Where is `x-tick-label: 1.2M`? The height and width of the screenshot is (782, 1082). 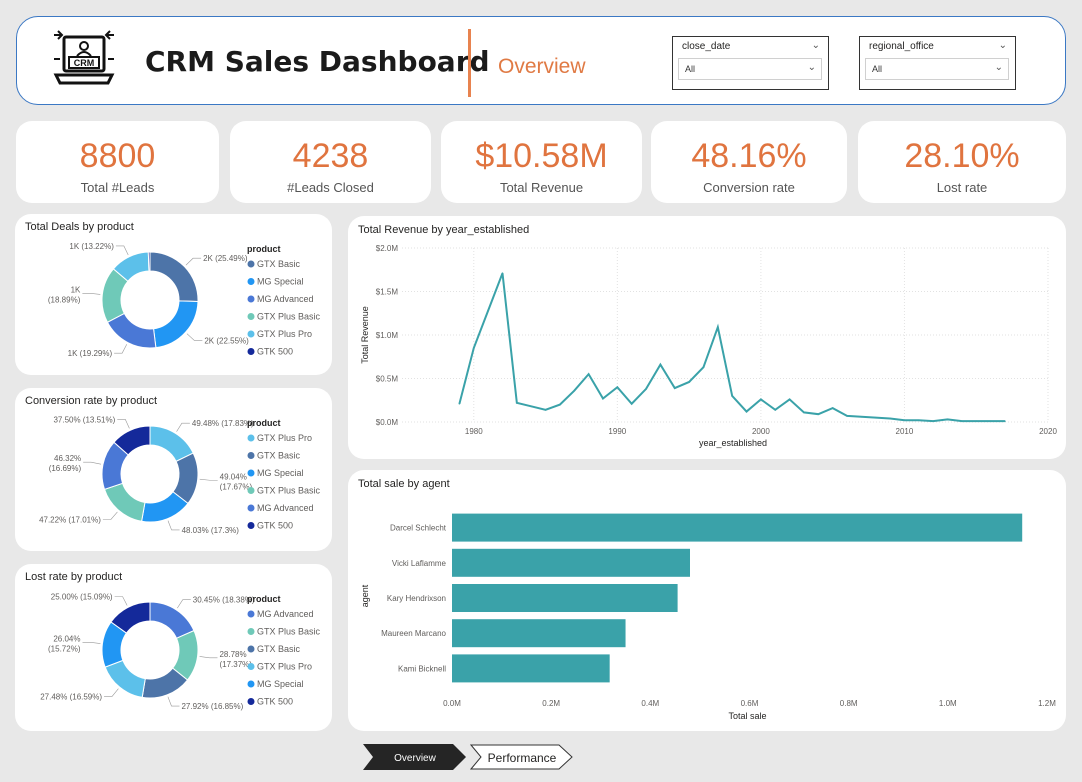 x-tick-label: 1.2M is located at coordinates (1047, 703).